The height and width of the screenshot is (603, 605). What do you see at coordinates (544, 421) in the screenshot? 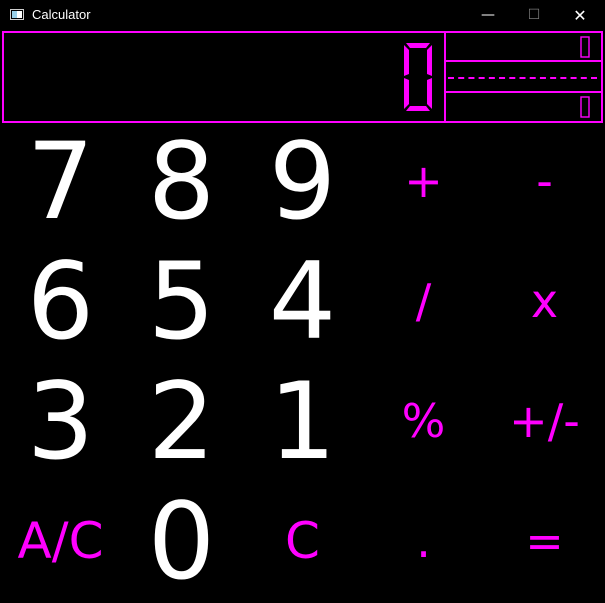
I see `negate-button: +/-` at bounding box center [544, 421].